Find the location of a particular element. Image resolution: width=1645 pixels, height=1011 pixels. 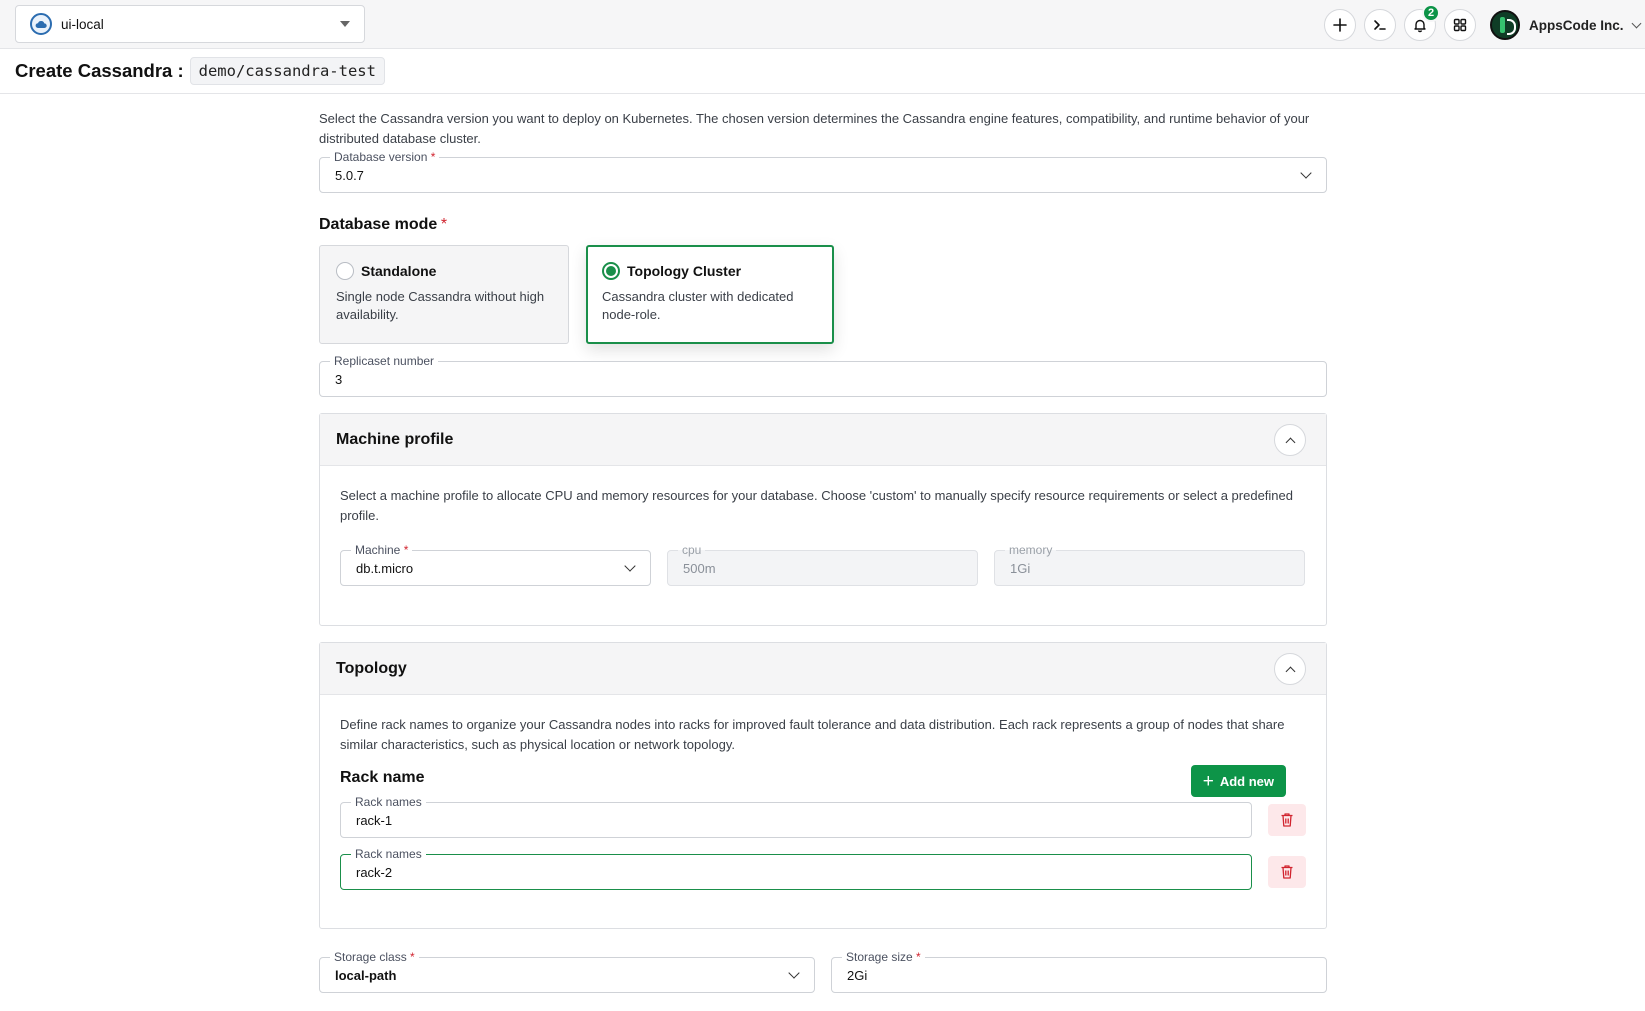

terminal-icon is located at coordinates (1380, 25).